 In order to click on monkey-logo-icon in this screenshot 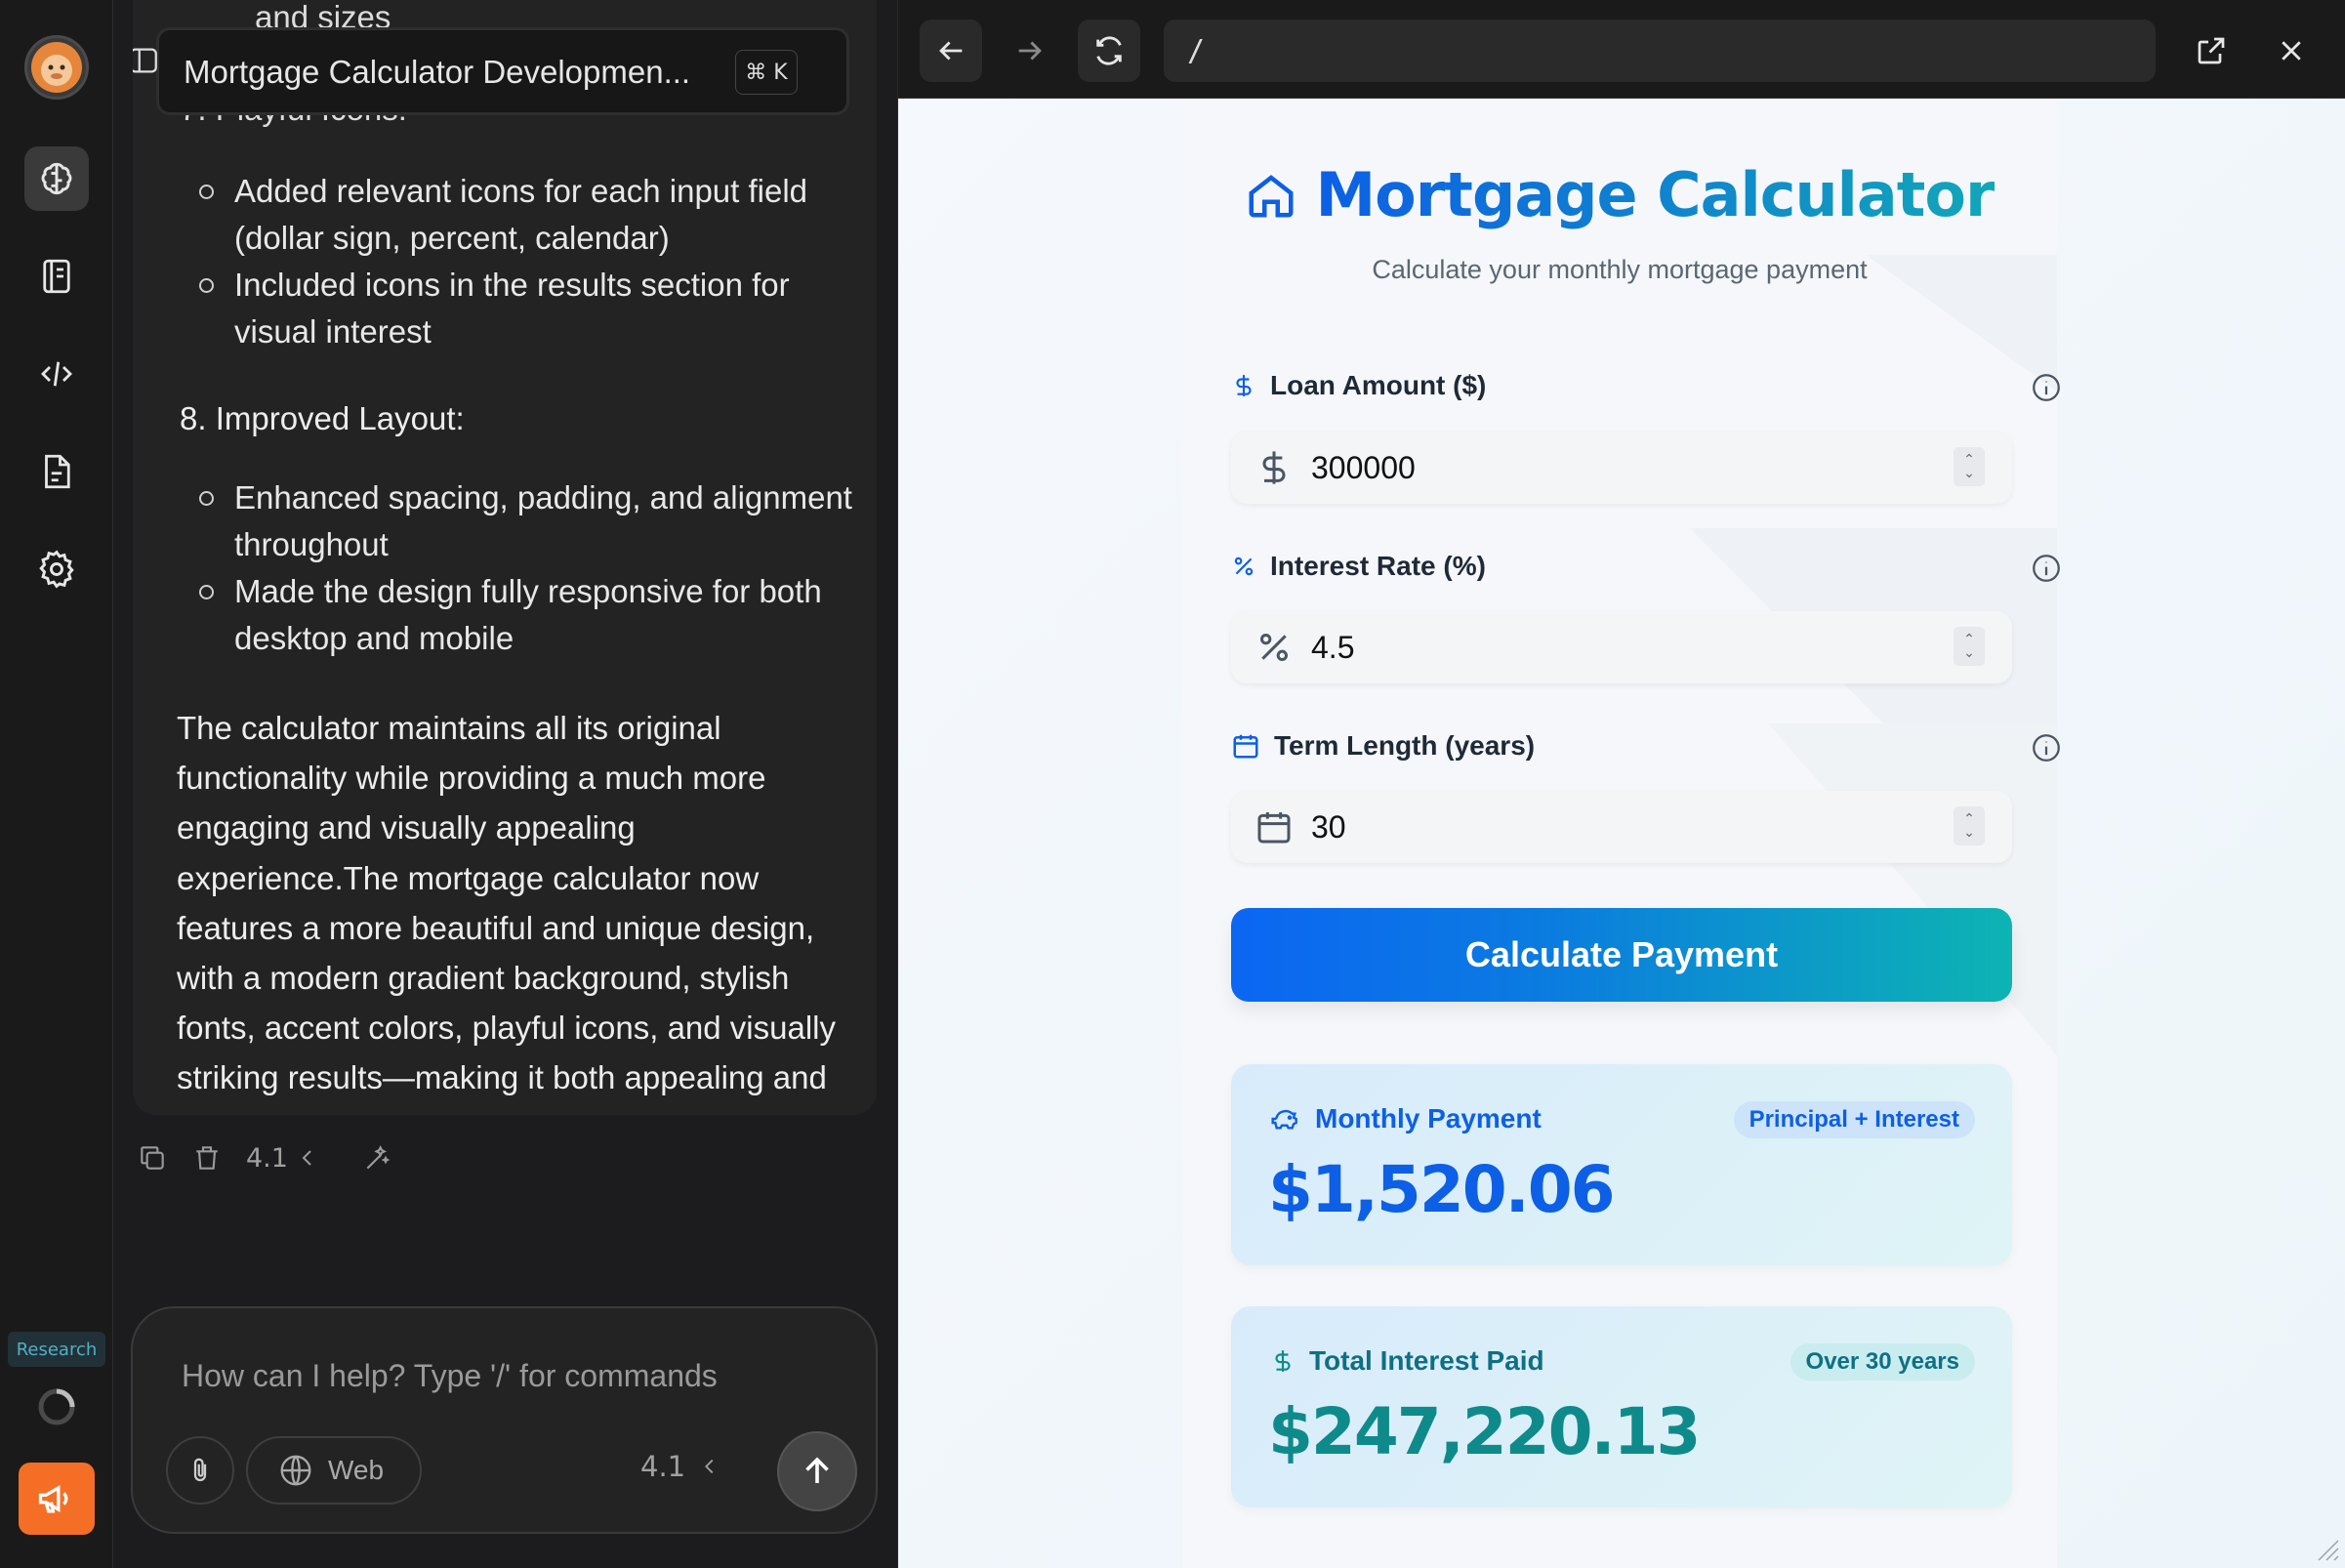, I will do `click(56, 67)`.